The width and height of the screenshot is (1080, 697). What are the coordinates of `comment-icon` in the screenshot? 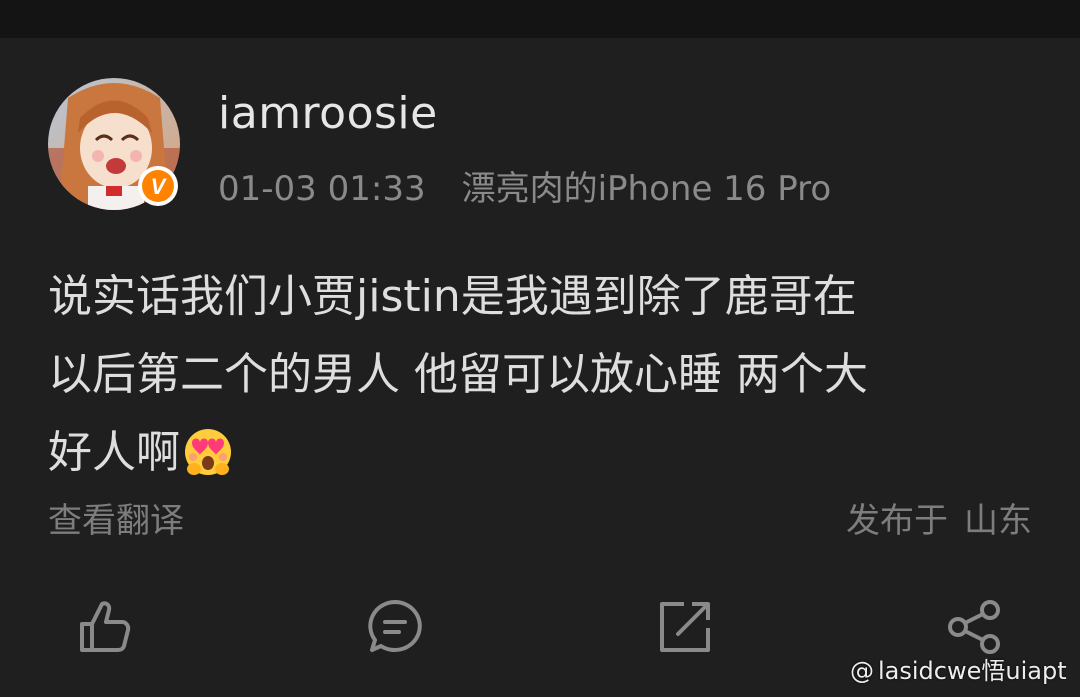 It's located at (395, 626).